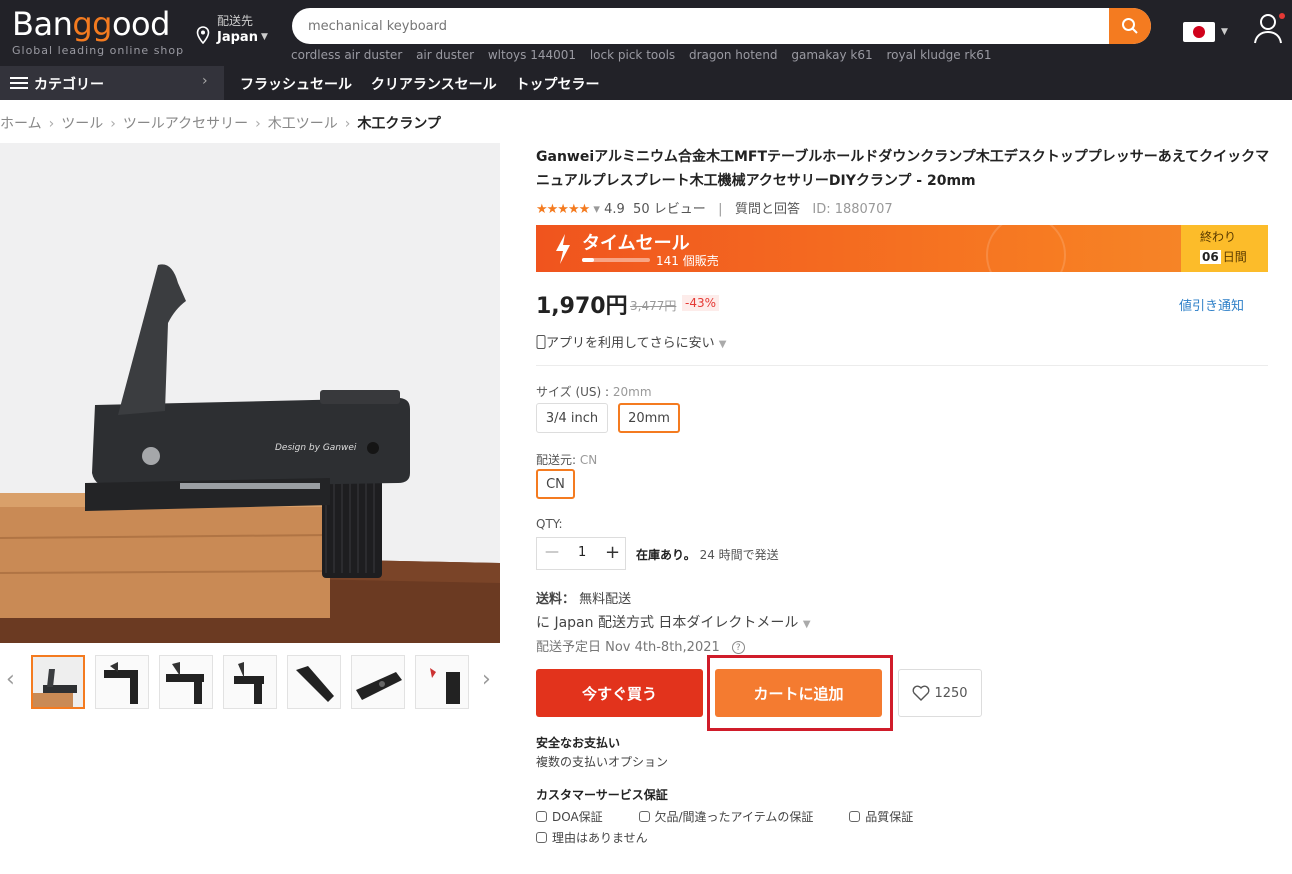 The height and width of the screenshot is (874, 1292). Describe the element at coordinates (10, 679) in the screenshot. I see `chevron-left-icon: ‹` at that location.